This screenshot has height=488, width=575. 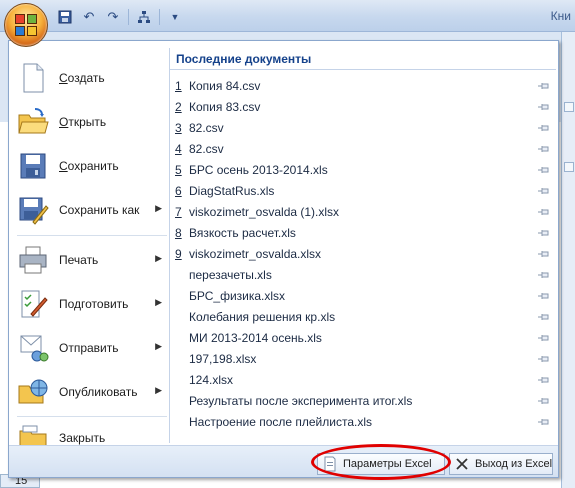 I want to click on quick-access-toolbar: ↶ ↷ ▼, so click(x=120, y=17).